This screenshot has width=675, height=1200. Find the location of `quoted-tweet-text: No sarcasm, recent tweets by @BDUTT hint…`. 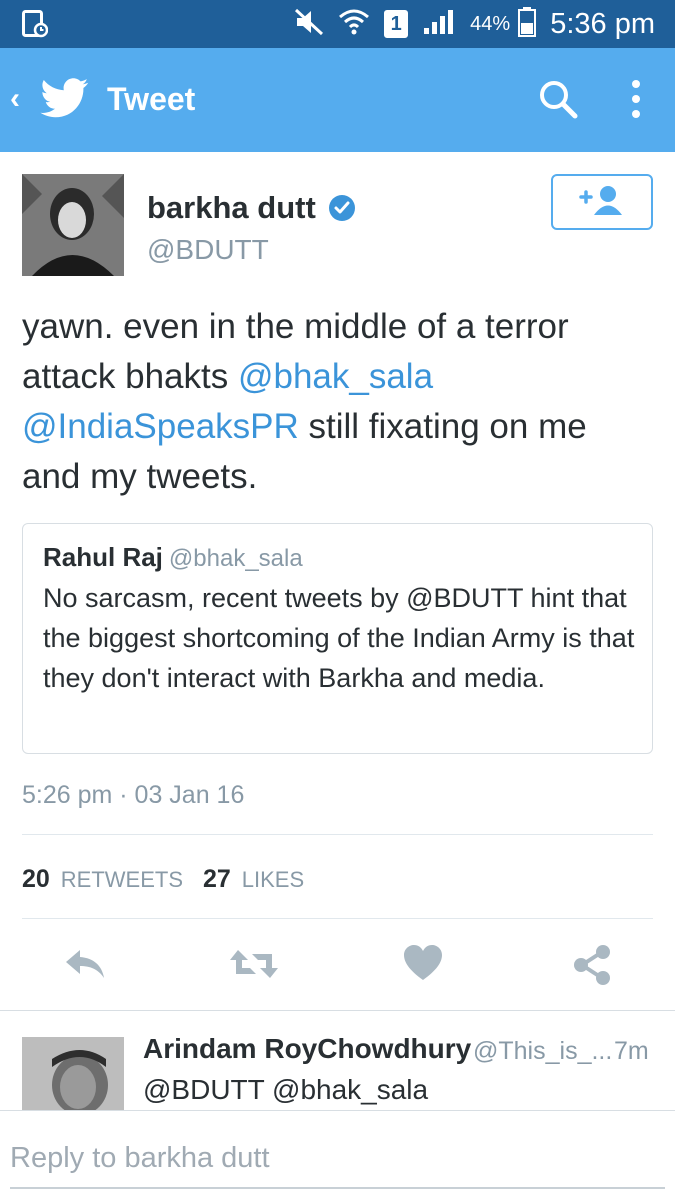

quoted-tweet-text: No sarcasm, recent tweets by @BDUTT hint… is located at coordinates (339, 638).